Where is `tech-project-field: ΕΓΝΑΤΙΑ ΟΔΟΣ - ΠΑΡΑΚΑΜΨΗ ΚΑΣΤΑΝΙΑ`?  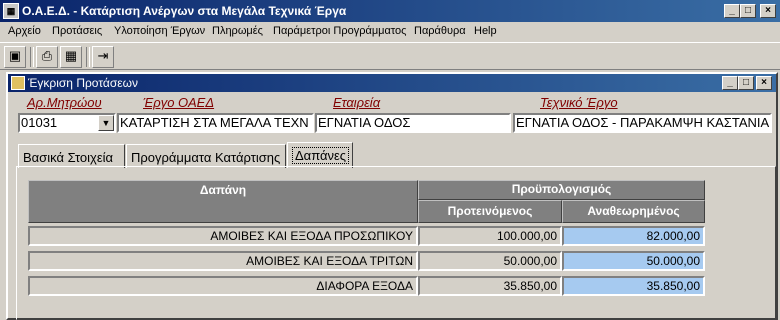
tech-project-field: ΕΓΝΑΤΙΑ ΟΔΟΣ - ΠΑΡΑΚΑΜΨΗ ΚΑΣΤΑΝΙΑ is located at coordinates (642, 123).